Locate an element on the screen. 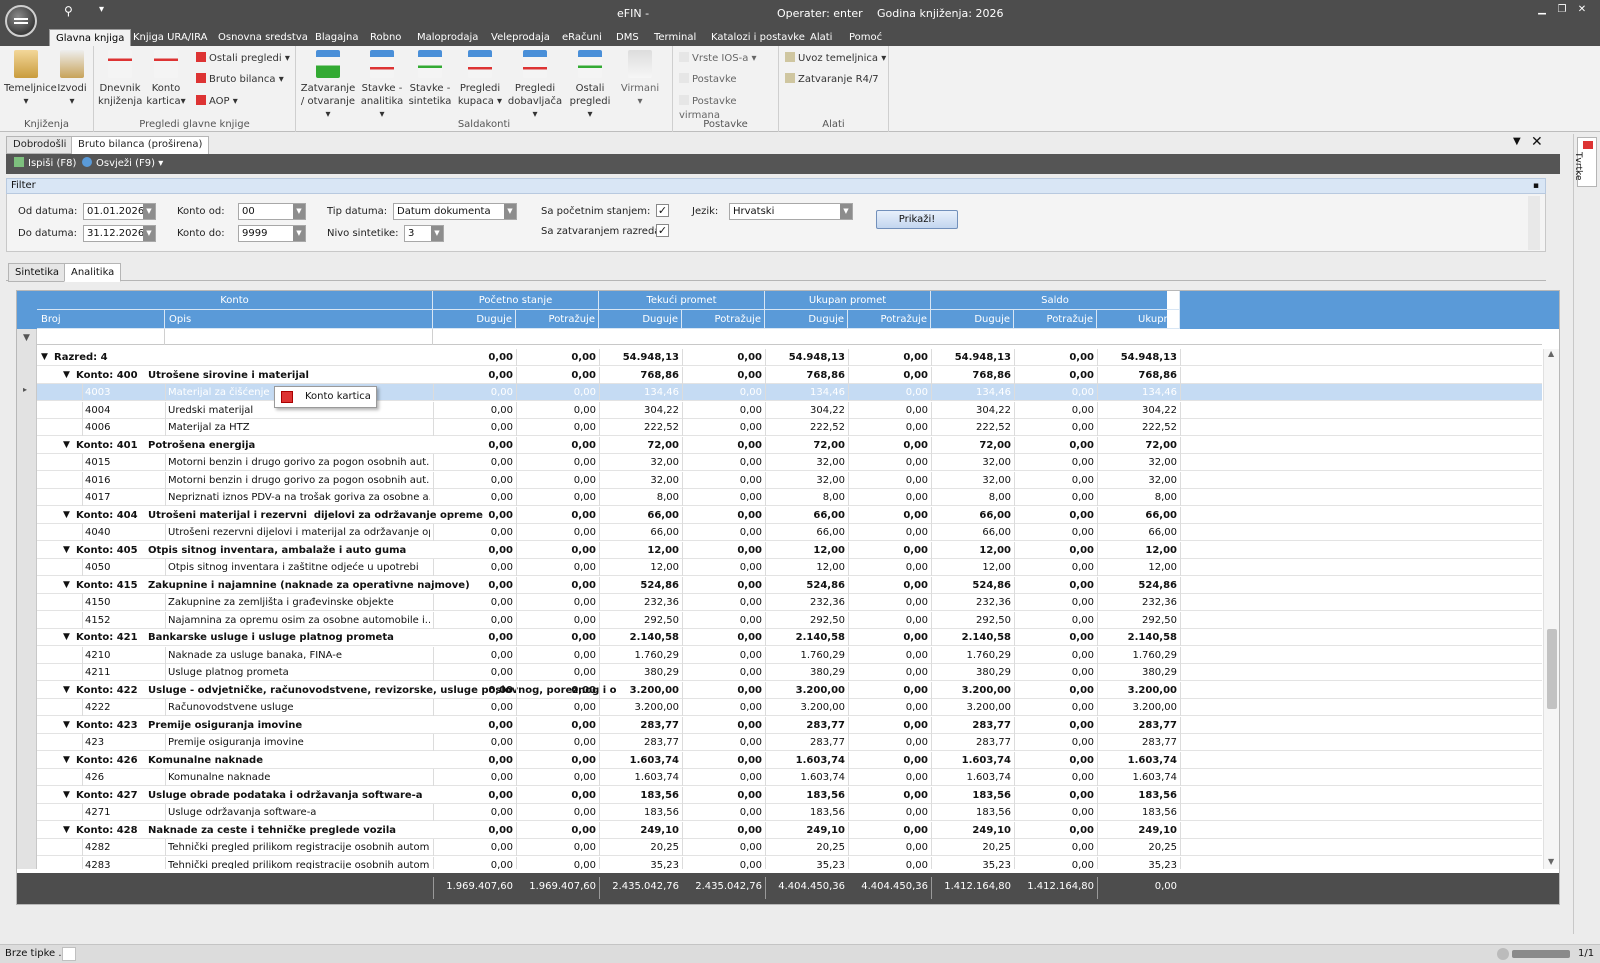  band-saldo: Saldo is located at coordinates (1055, 300).